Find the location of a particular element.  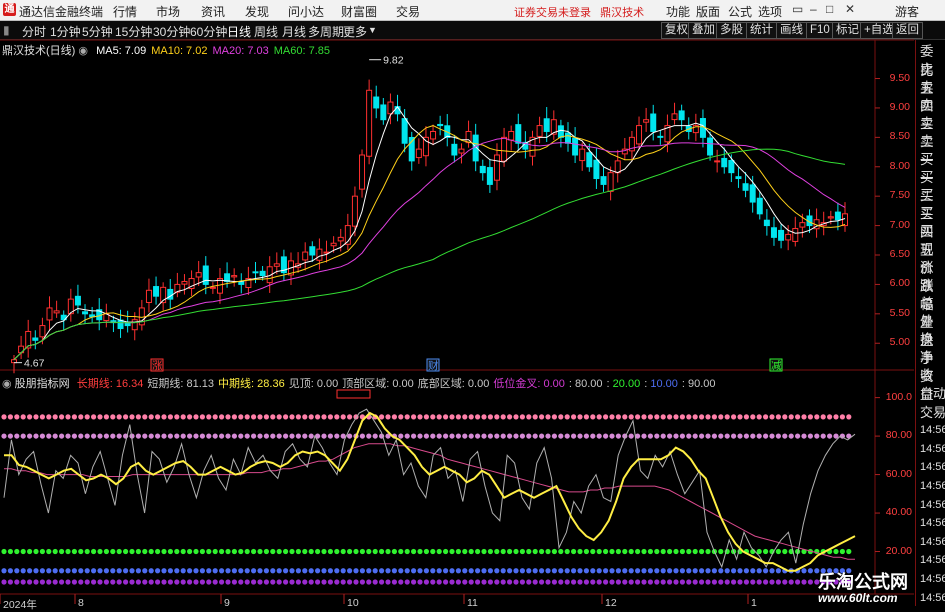

overlay-button: 叠加 is located at coordinates (703, 30).